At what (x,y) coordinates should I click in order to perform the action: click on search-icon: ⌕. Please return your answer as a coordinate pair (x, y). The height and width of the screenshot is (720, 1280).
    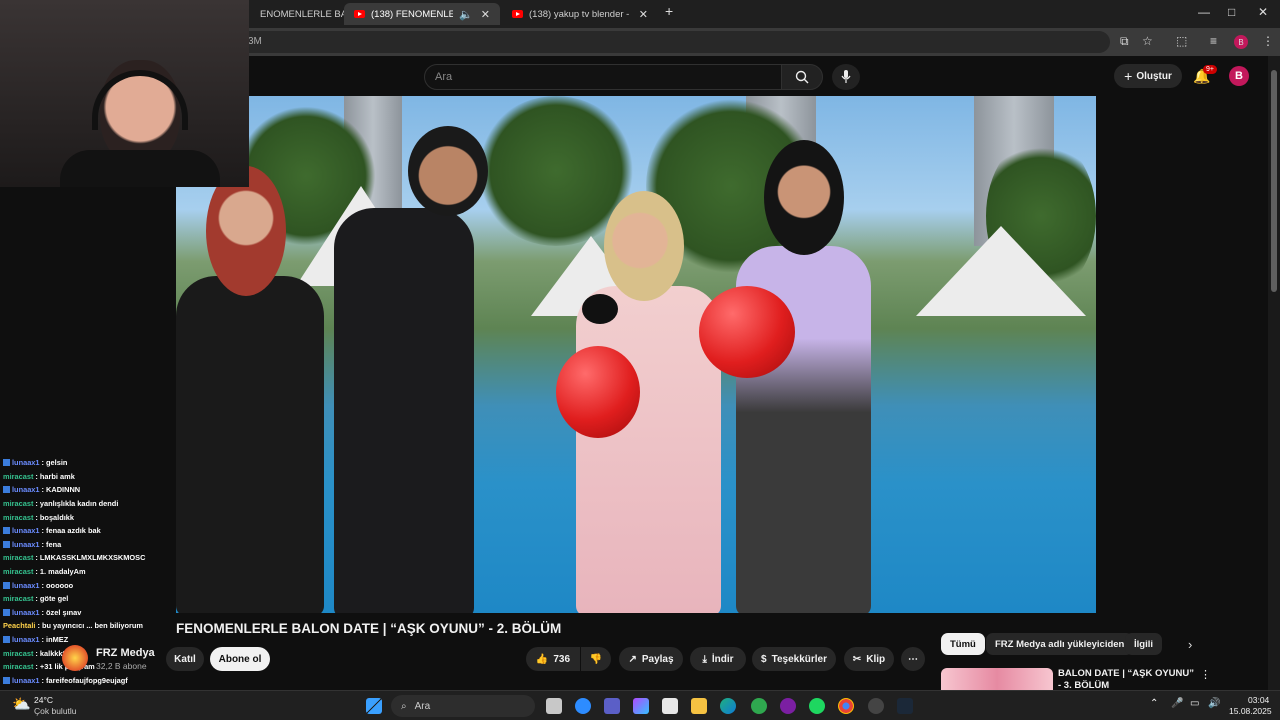
    Looking at the image, I should click on (404, 706).